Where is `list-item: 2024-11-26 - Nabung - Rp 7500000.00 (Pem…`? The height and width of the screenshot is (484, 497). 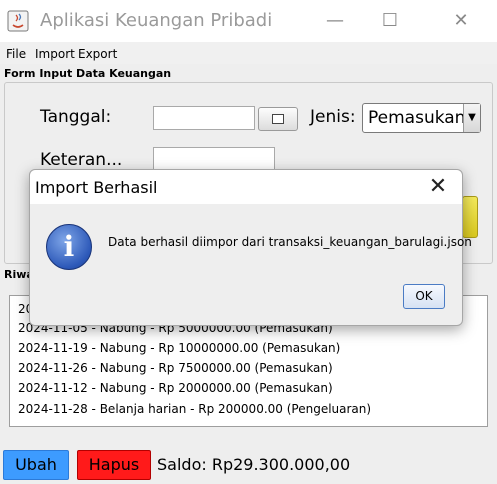 list-item: 2024-11-26 - Nabung - Rp 7500000.00 (Pem… is located at coordinates (175, 368).